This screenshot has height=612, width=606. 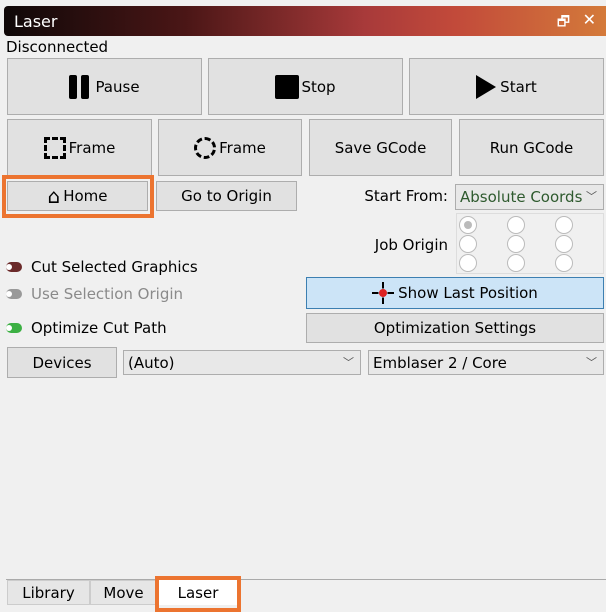 What do you see at coordinates (287, 86) in the screenshot?
I see `stop-icon` at bounding box center [287, 86].